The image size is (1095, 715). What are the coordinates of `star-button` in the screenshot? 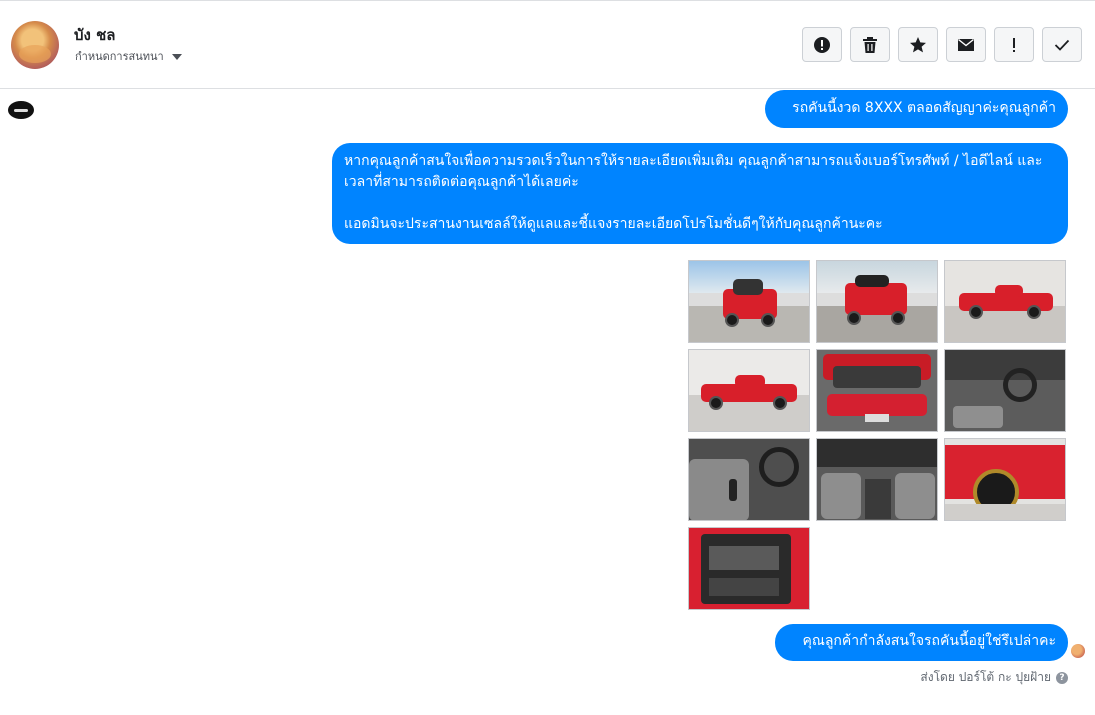 It's located at (918, 44).